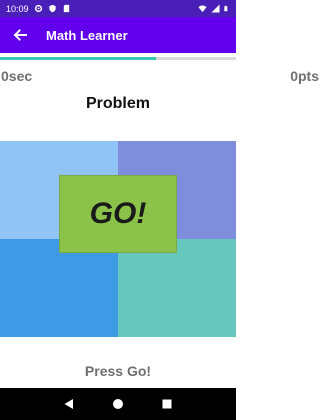  What do you see at coordinates (304, 76) in the screenshot?
I see `points-label: 0pts` at bounding box center [304, 76].